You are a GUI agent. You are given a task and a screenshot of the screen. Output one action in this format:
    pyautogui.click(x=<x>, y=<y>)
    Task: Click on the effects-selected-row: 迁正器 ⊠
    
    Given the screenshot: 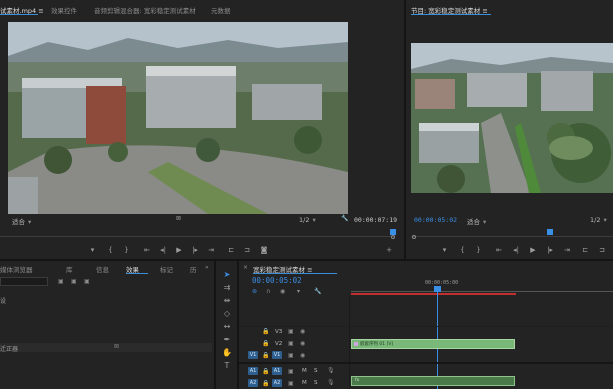 What is the action you would take?
    pyautogui.click(x=106, y=348)
    